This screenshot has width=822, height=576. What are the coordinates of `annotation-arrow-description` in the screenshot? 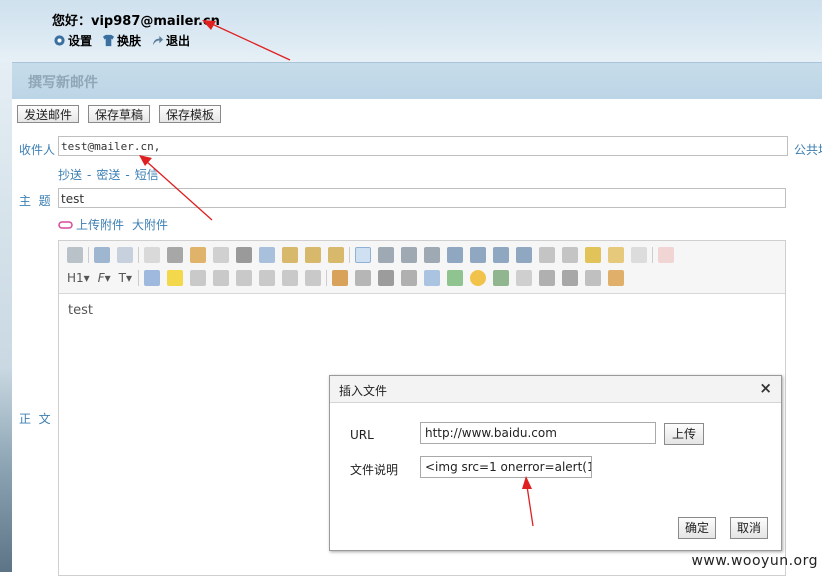 It's located at (528, 501).